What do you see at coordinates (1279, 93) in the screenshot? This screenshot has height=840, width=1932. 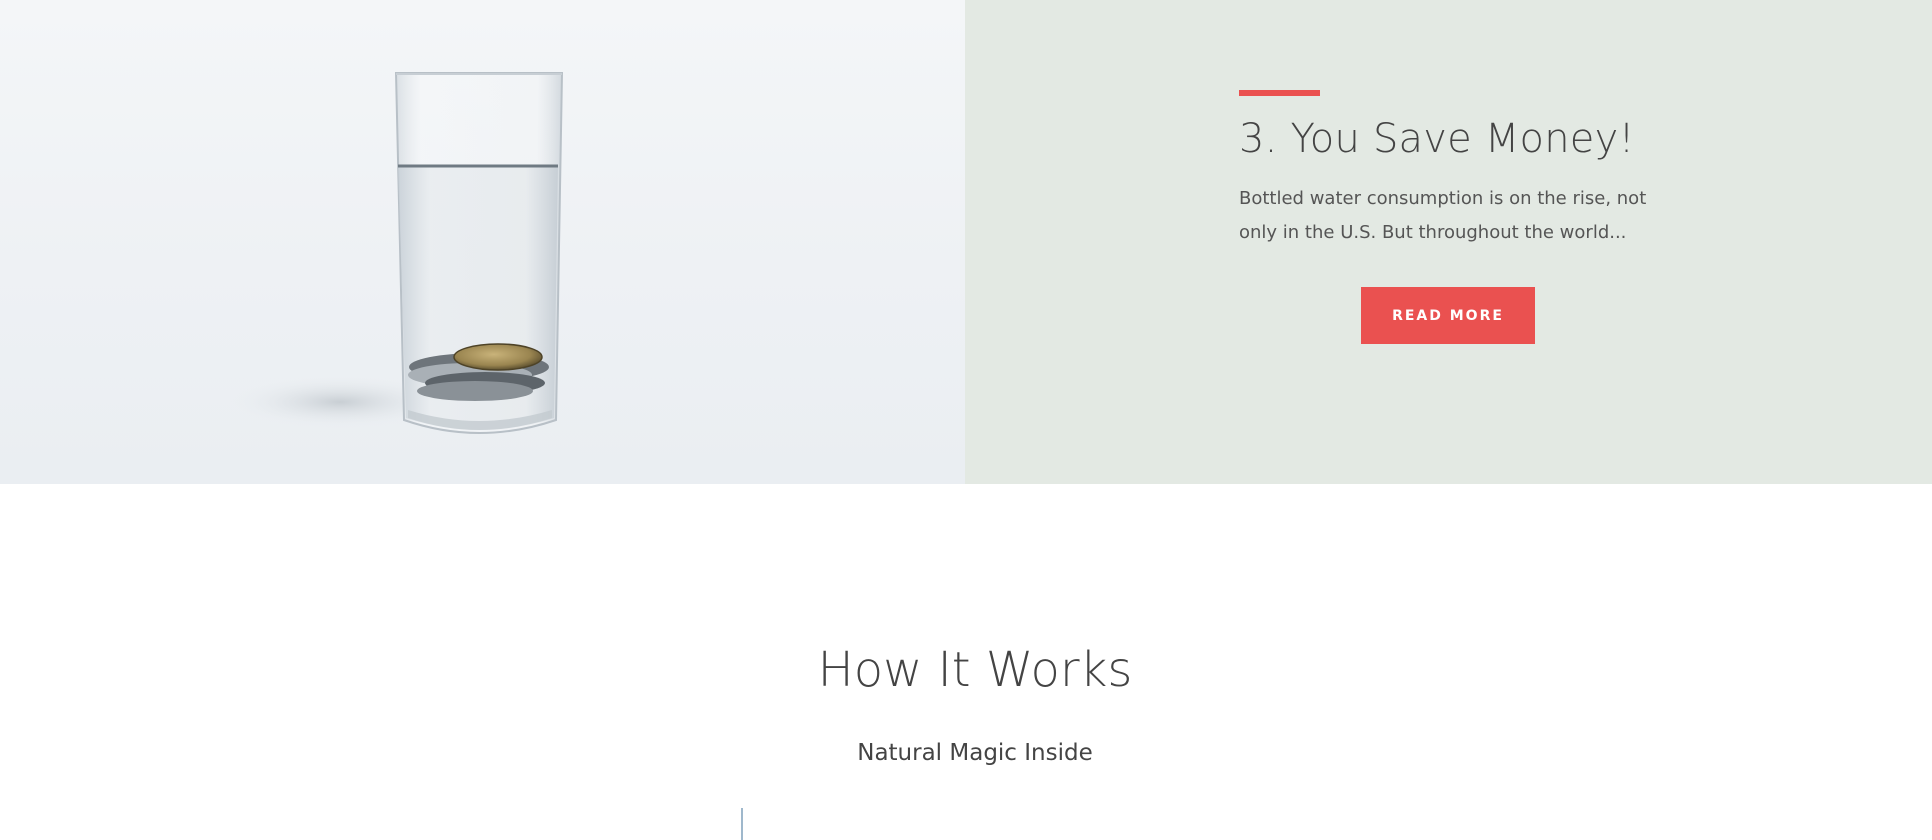 I see `heading-accent-line` at bounding box center [1279, 93].